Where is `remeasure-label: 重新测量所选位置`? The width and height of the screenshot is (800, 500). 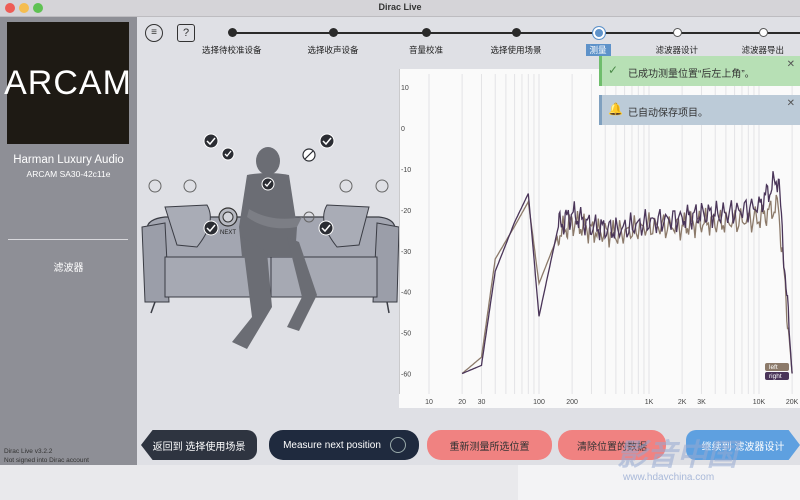 remeasure-label: 重新测量所选位置 is located at coordinates (489, 447).